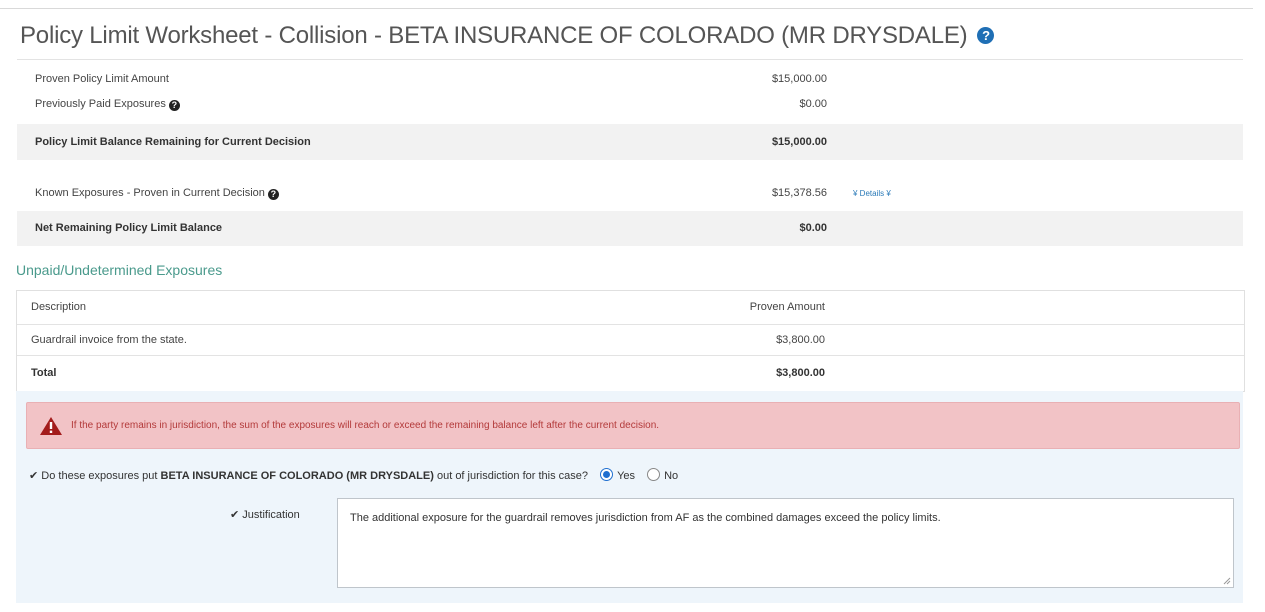 The height and width of the screenshot is (612, 1265). I want to click on title-divider, so click(630, 59).